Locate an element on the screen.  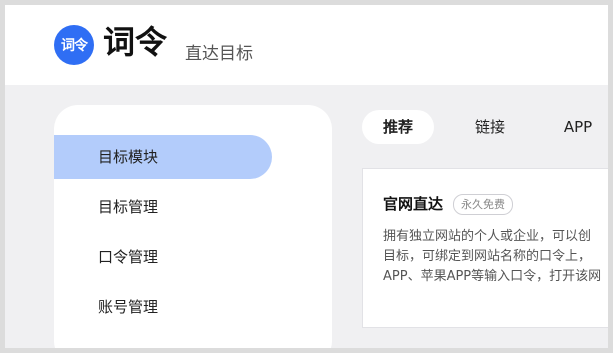
card-desc-line: 拥有独立网站的个人或企业，可以创 is located at coordinates (487, 236).